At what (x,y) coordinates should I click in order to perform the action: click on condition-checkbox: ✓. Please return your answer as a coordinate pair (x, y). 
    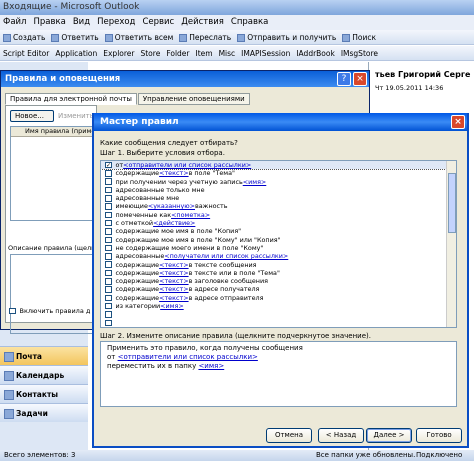
    Looking at the image, I should click on (108, 165).